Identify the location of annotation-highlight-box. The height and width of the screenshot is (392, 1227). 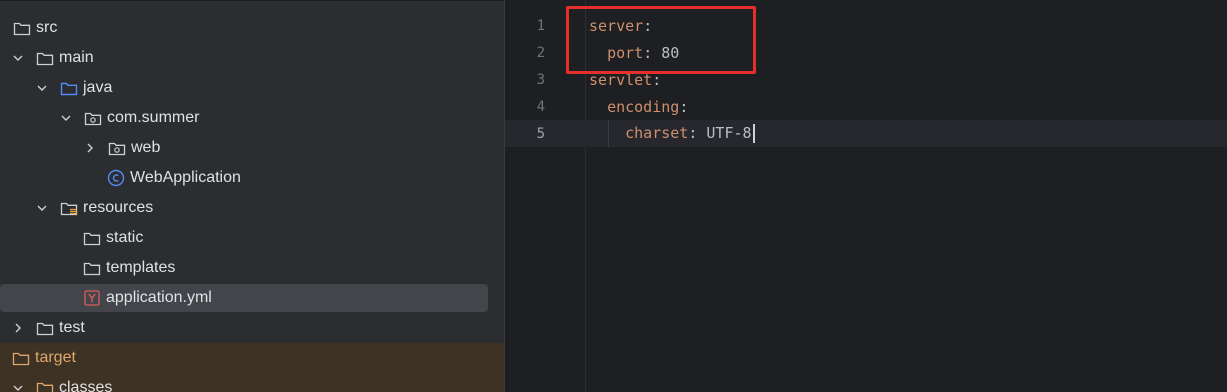
(661, 40).